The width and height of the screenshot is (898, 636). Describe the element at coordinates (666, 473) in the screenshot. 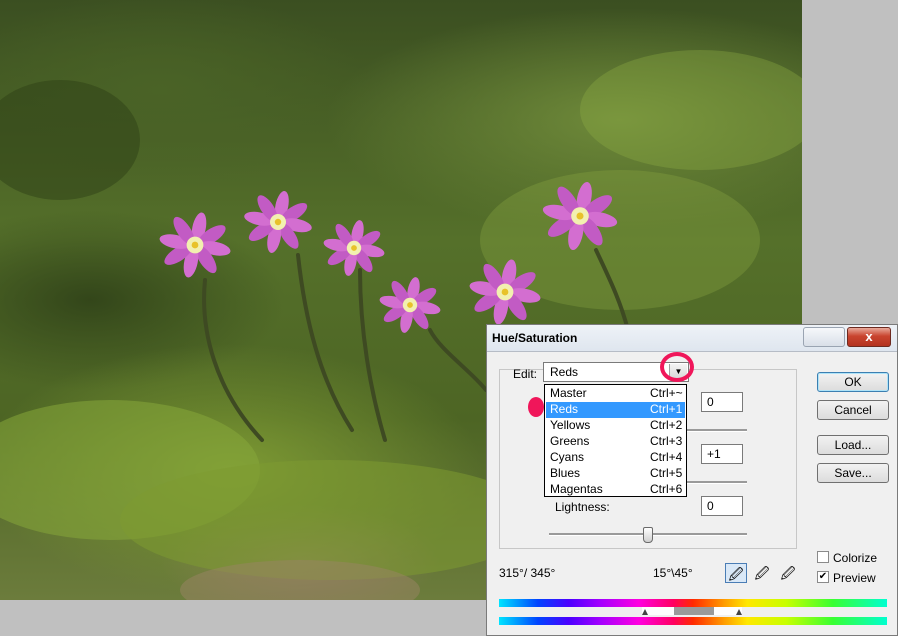

I see `dropdown-item-shortcut: Ctrl+5` at that location.